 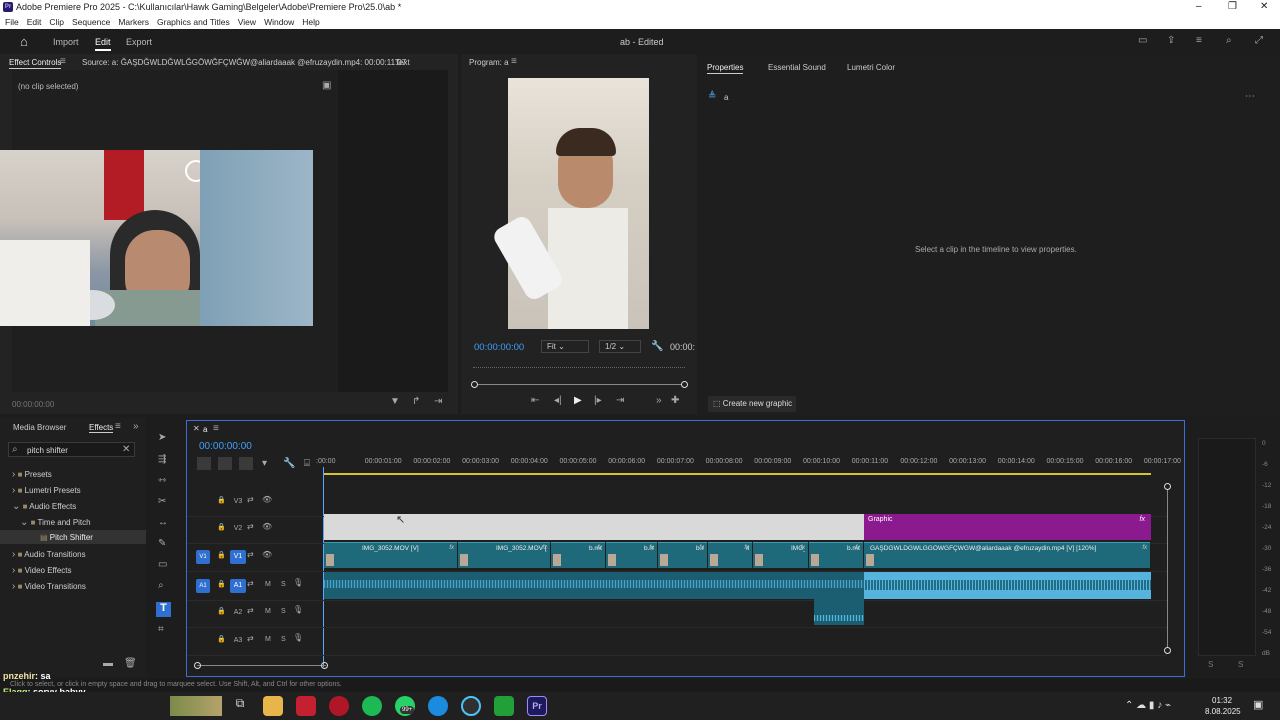 I want to click on edge-icon, so click(x=438, y=706).